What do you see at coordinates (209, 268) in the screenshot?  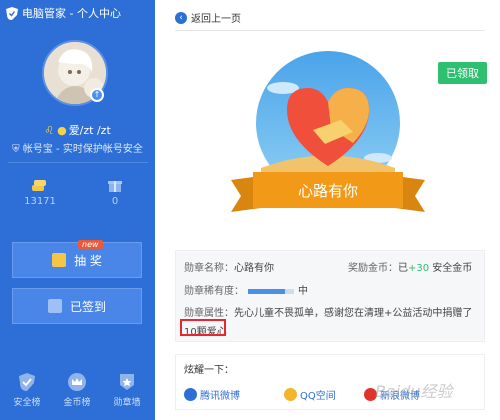 I see `medal-name-label: 勋章名称：` at bounding box center [209, 268].